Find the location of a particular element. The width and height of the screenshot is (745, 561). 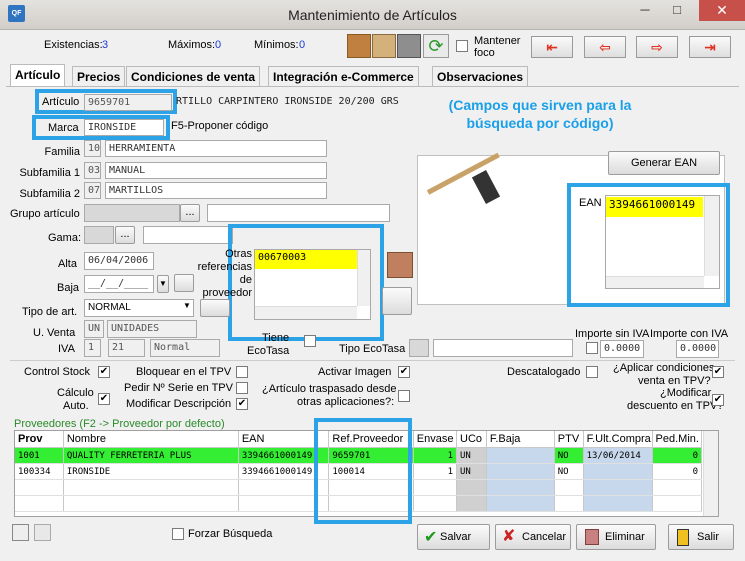

otras-referencia-item: 00670003 is located at coordinates (306, 259).